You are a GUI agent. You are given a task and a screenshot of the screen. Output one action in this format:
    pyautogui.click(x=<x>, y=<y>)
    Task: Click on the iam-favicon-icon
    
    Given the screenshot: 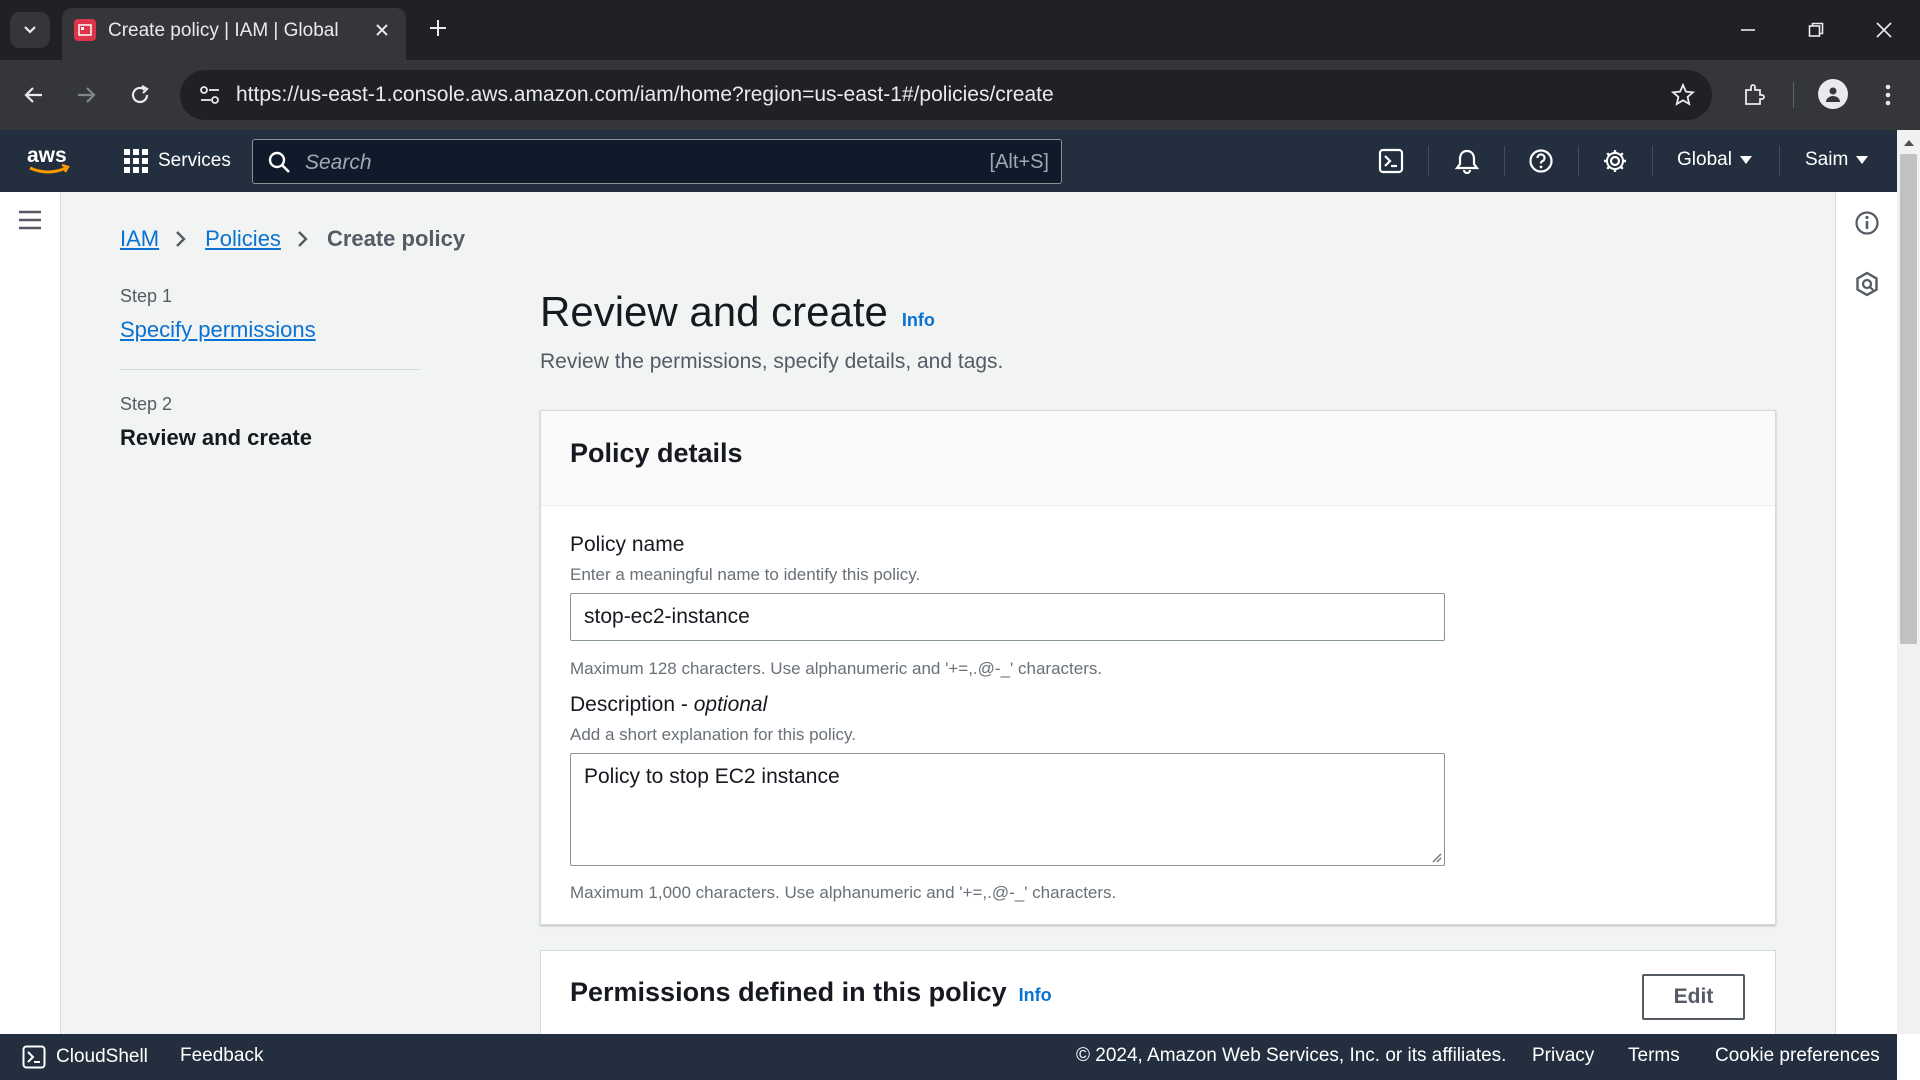 What is the action you would take?
    pyautogui.click(x=85, y=30)
    